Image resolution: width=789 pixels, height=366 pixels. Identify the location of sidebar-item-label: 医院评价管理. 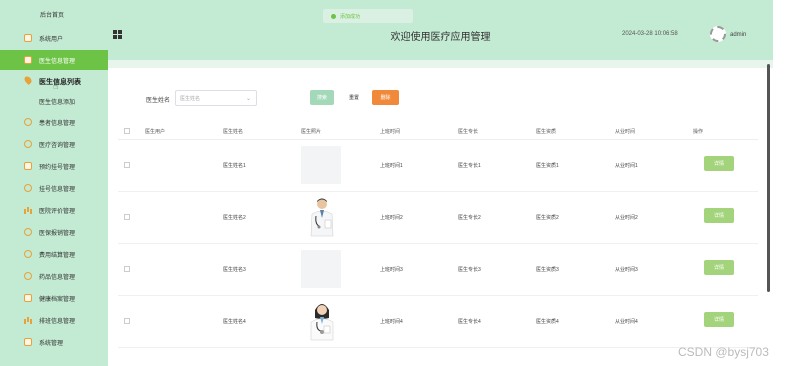
(57, 211).